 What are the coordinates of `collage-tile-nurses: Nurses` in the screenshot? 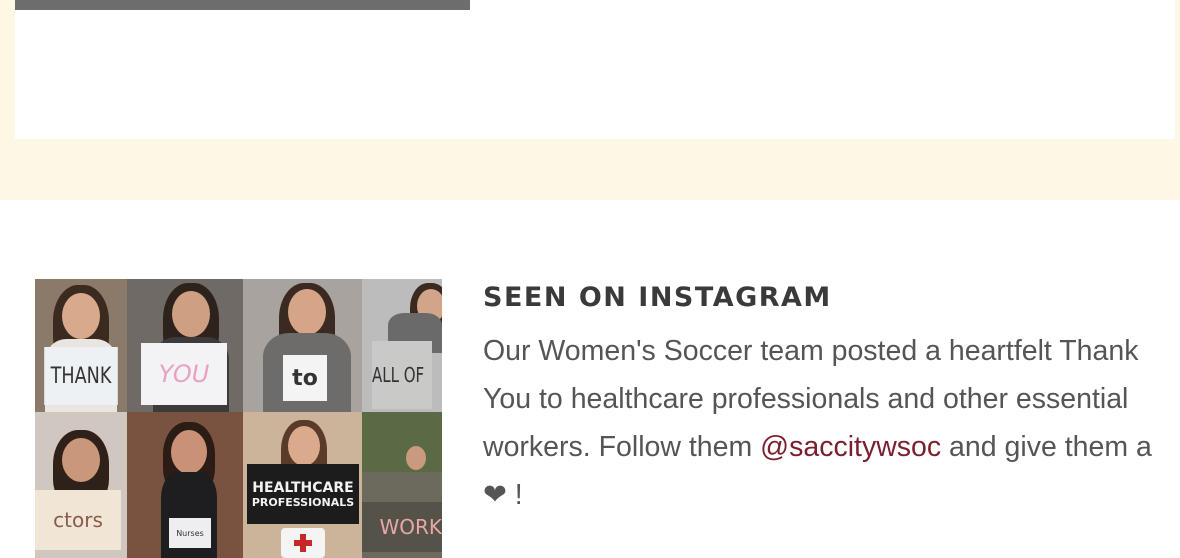 It's located at (185, 485).